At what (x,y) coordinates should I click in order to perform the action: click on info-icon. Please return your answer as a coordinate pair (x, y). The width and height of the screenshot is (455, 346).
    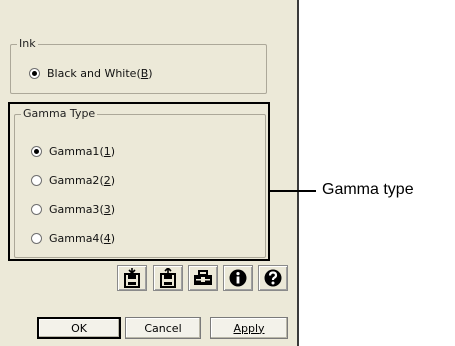
    Looking at the image, I should click on (238, 278).